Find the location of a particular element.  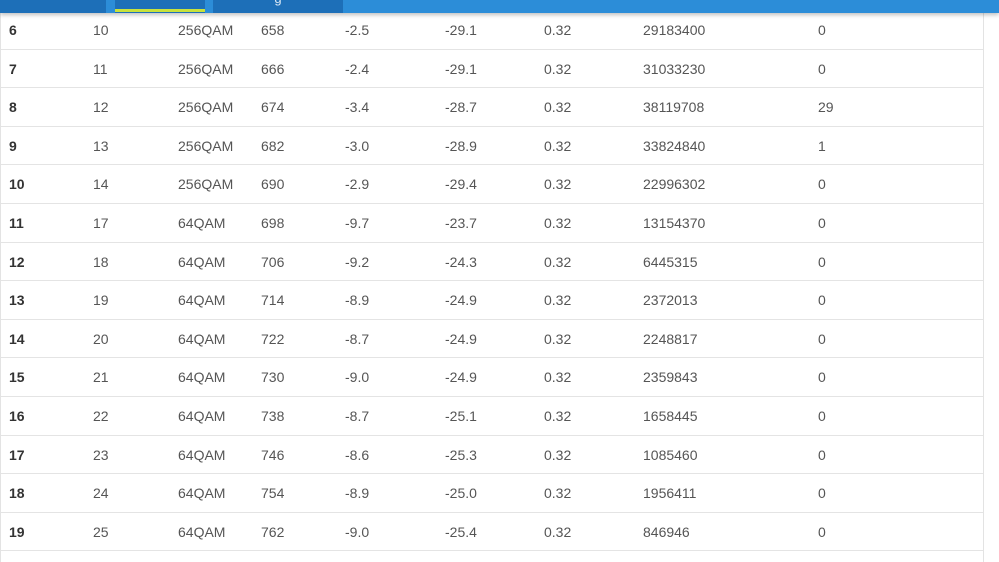

snr-cell: -23.7 is located at coordinates (461, 222).